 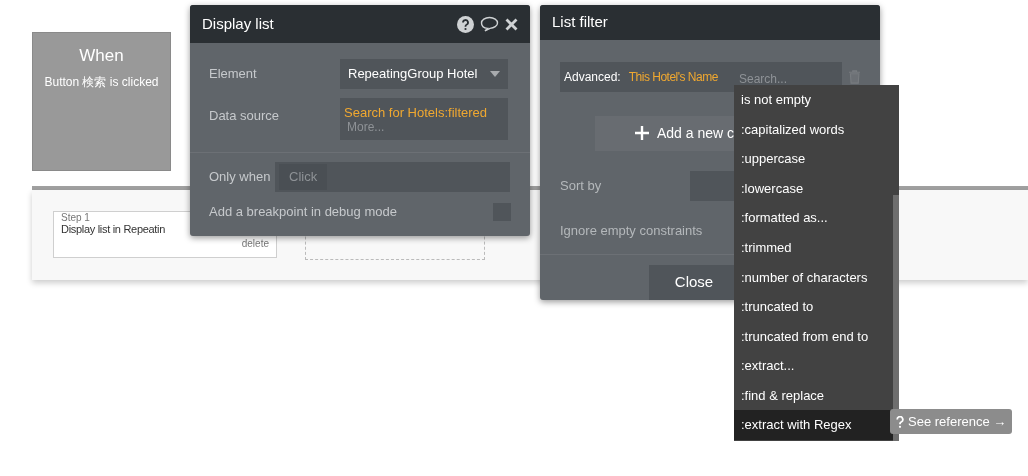 I want to click on panel-title: Display list, so click(x=238, y=23).